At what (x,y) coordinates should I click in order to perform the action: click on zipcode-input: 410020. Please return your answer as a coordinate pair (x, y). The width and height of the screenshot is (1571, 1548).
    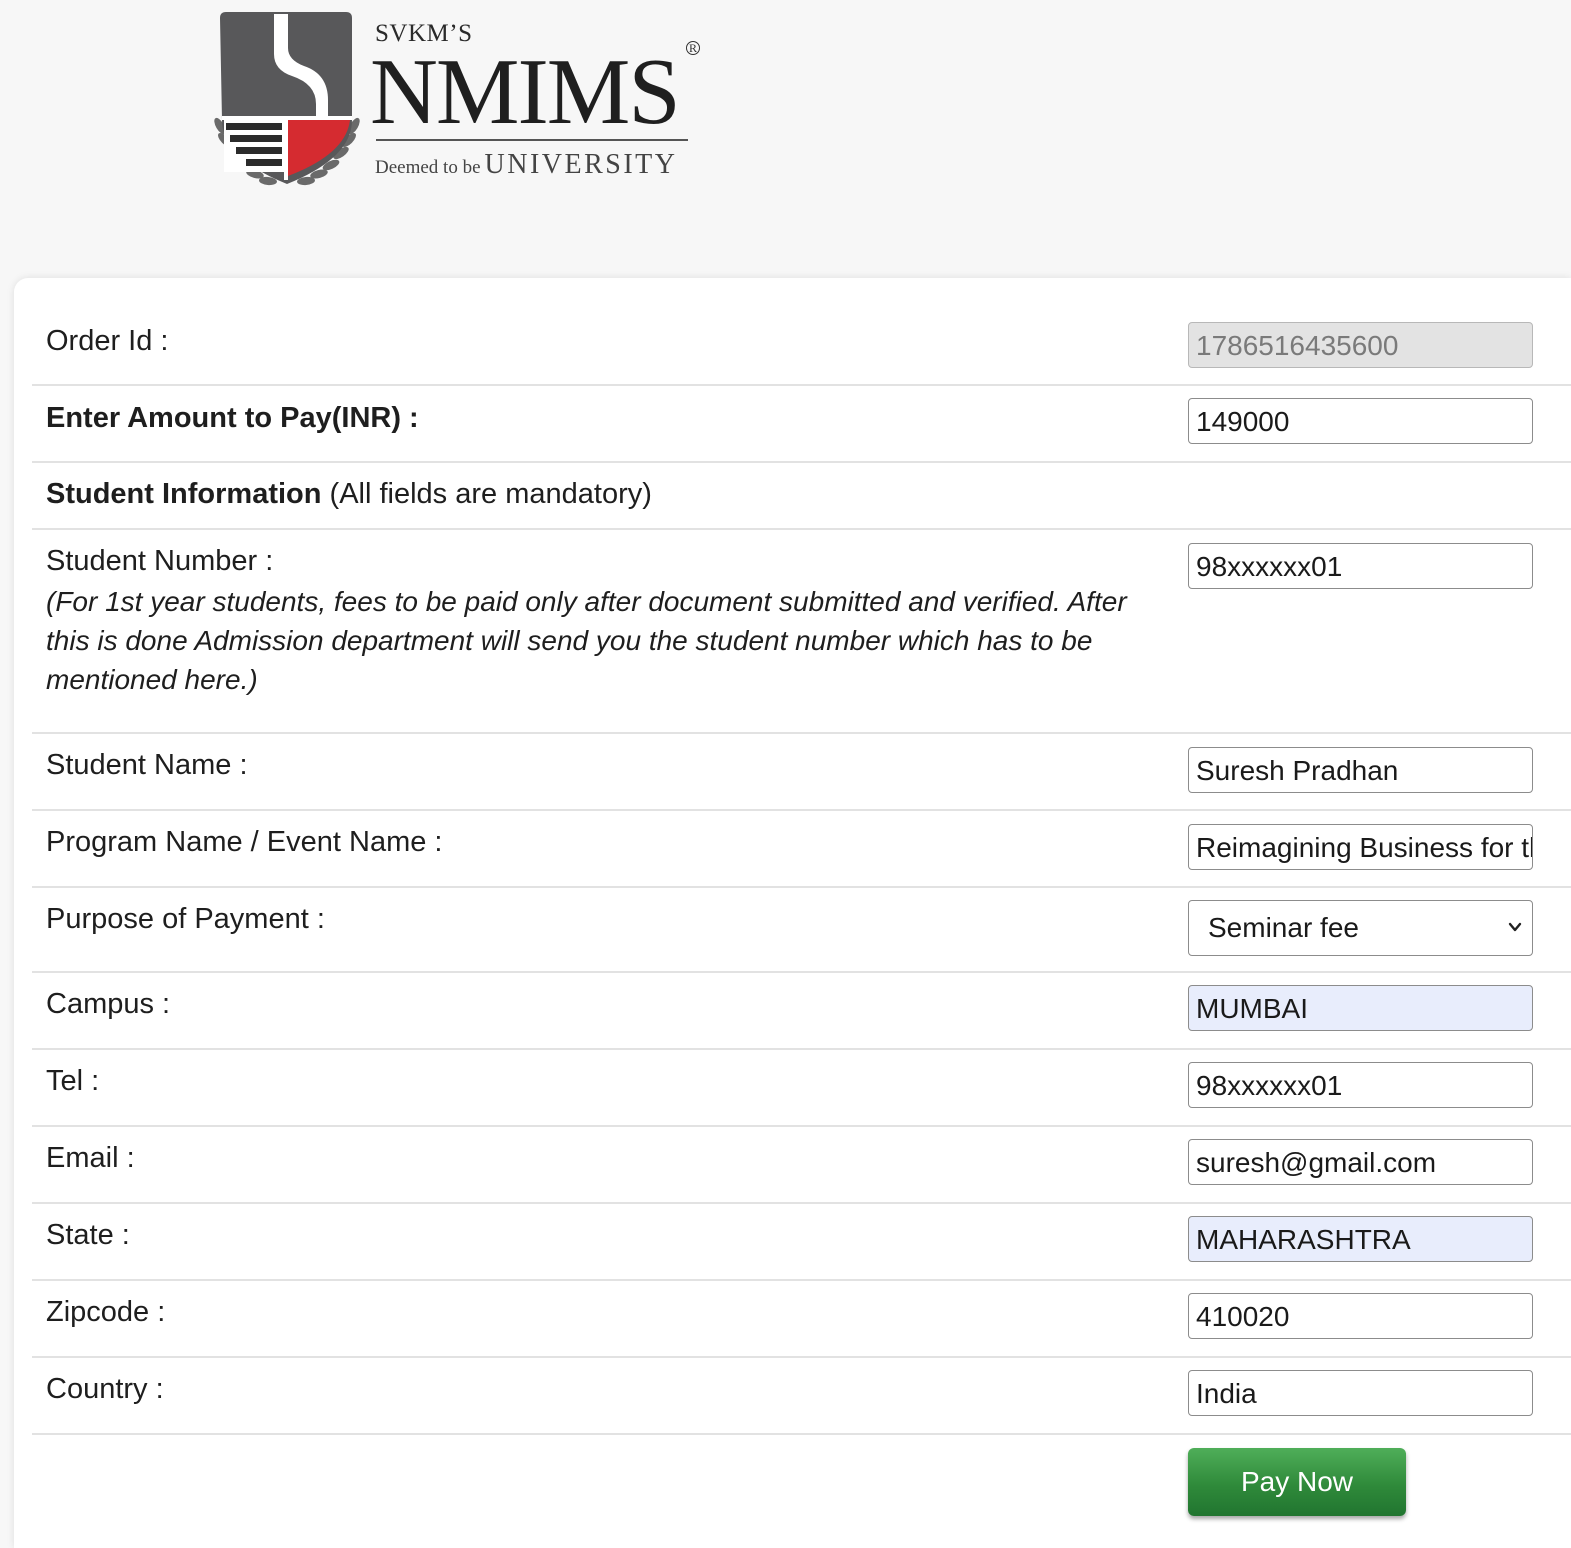
    Looking at the image, I should click on (1360, 1316).